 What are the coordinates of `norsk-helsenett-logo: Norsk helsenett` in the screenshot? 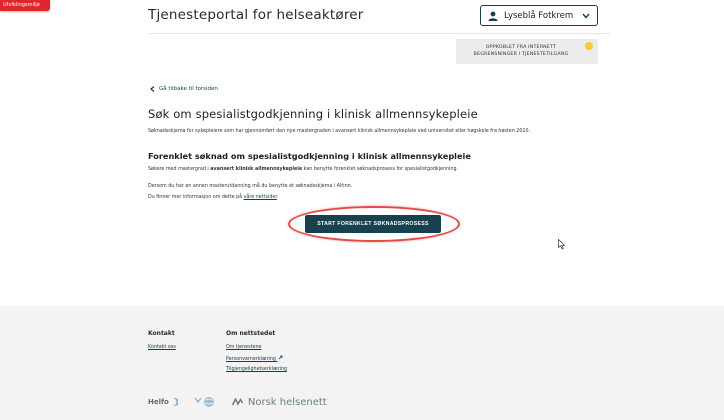 It's located at (279, 402).